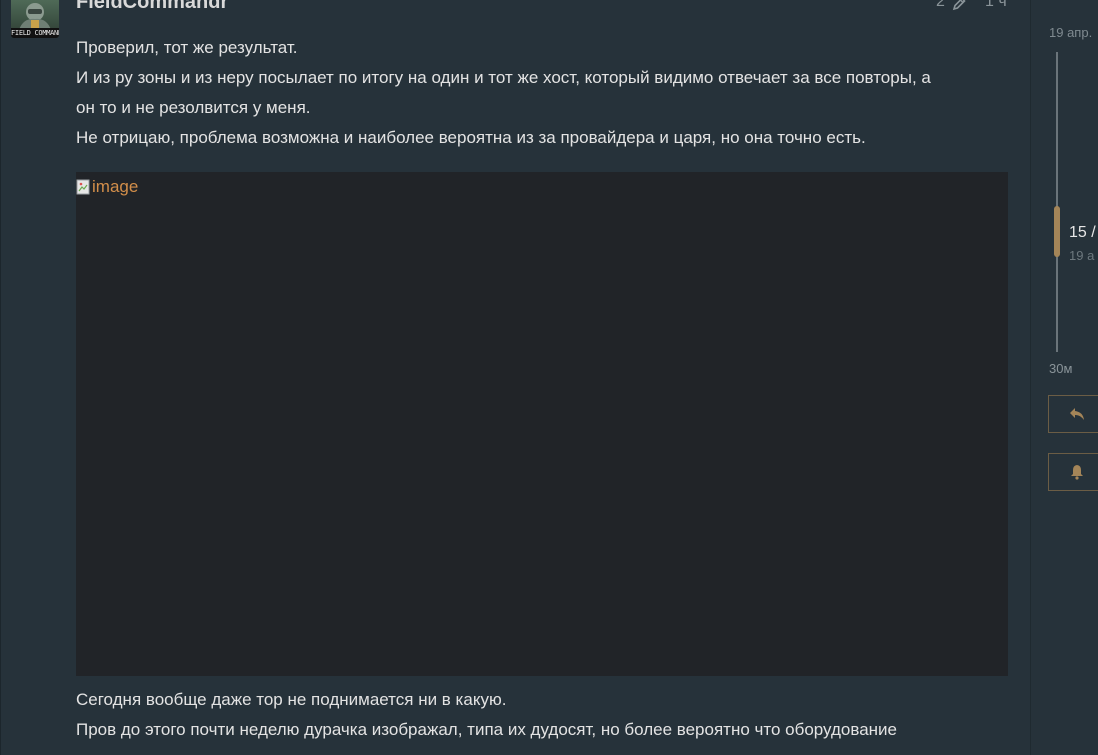  I want to click on notification-button, so click(1073, 472).